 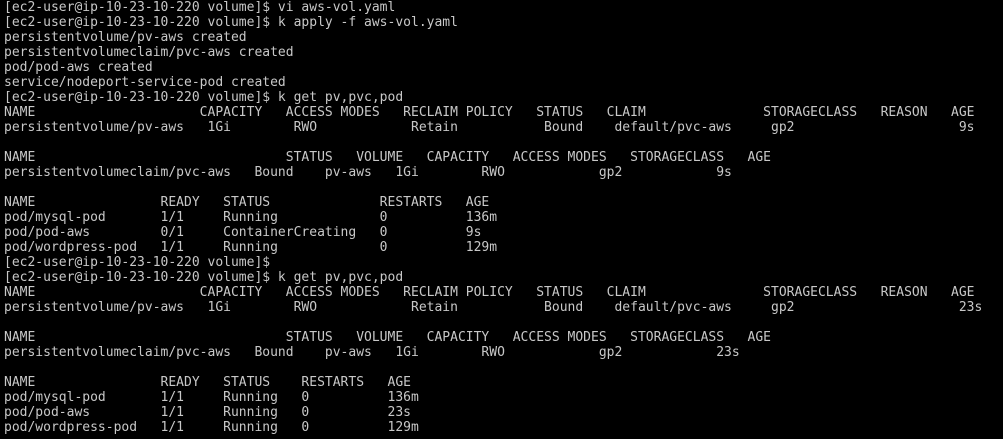 What do you see at coordinates (207, 412) in the screenshot?
I see `table-row: pod/pod-aws 1/1 Running 0 23s` at bounding box center [207, 412].